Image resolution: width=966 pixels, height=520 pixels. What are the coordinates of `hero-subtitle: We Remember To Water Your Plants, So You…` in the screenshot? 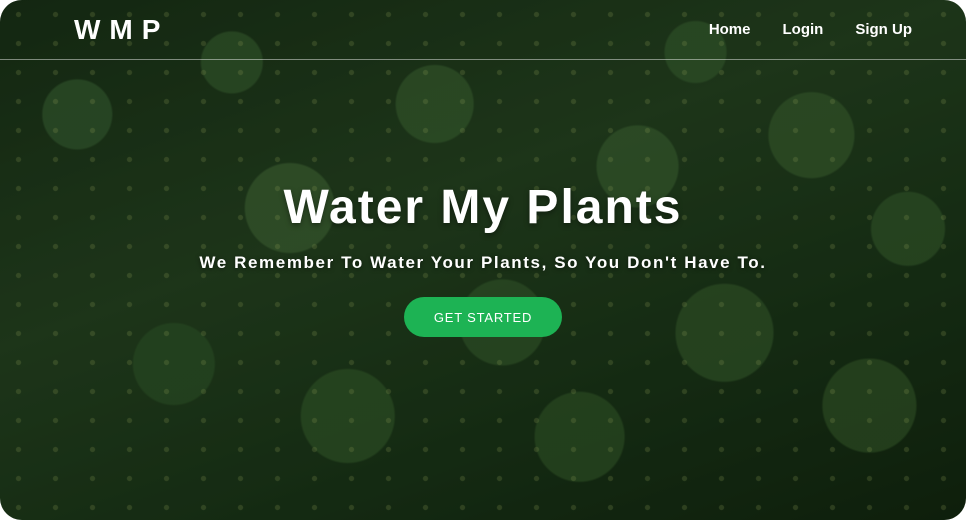 It's located at (483, 262).